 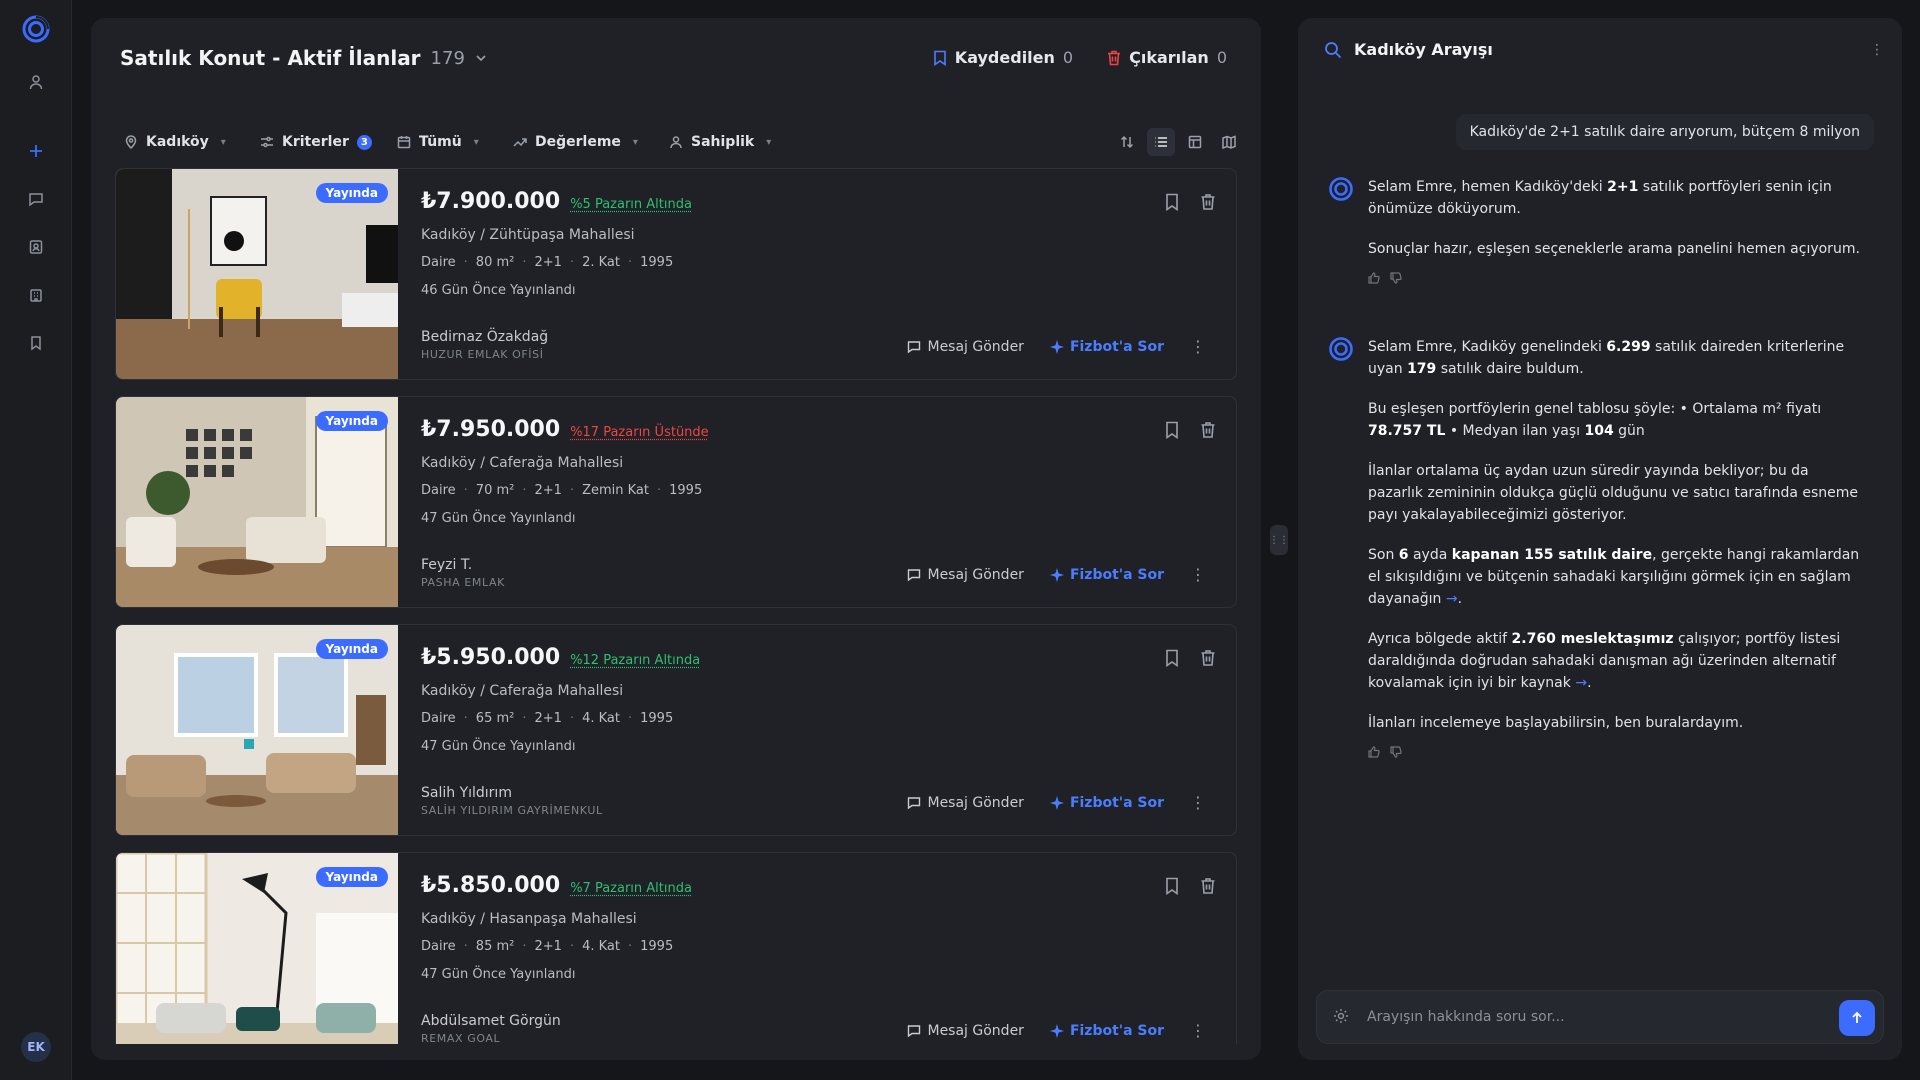 I want to click on table-view-icon, so click(x=1195, y=142).